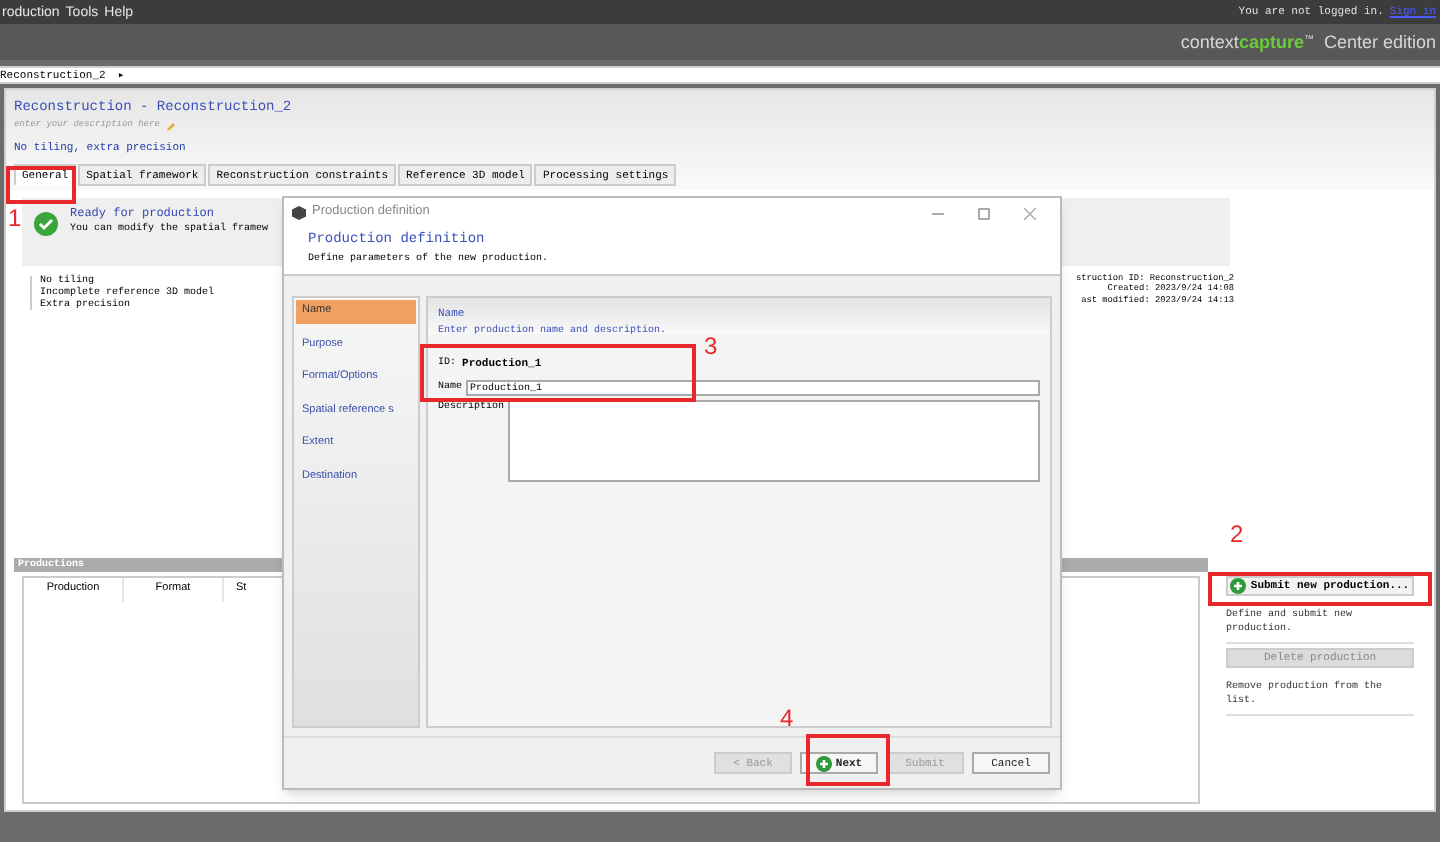 The width and height of the screenshot is (1440, 842). Describe the element at coordinates (1379, 42) in the screenshot. I see `edition-label: Center edition` at that location.